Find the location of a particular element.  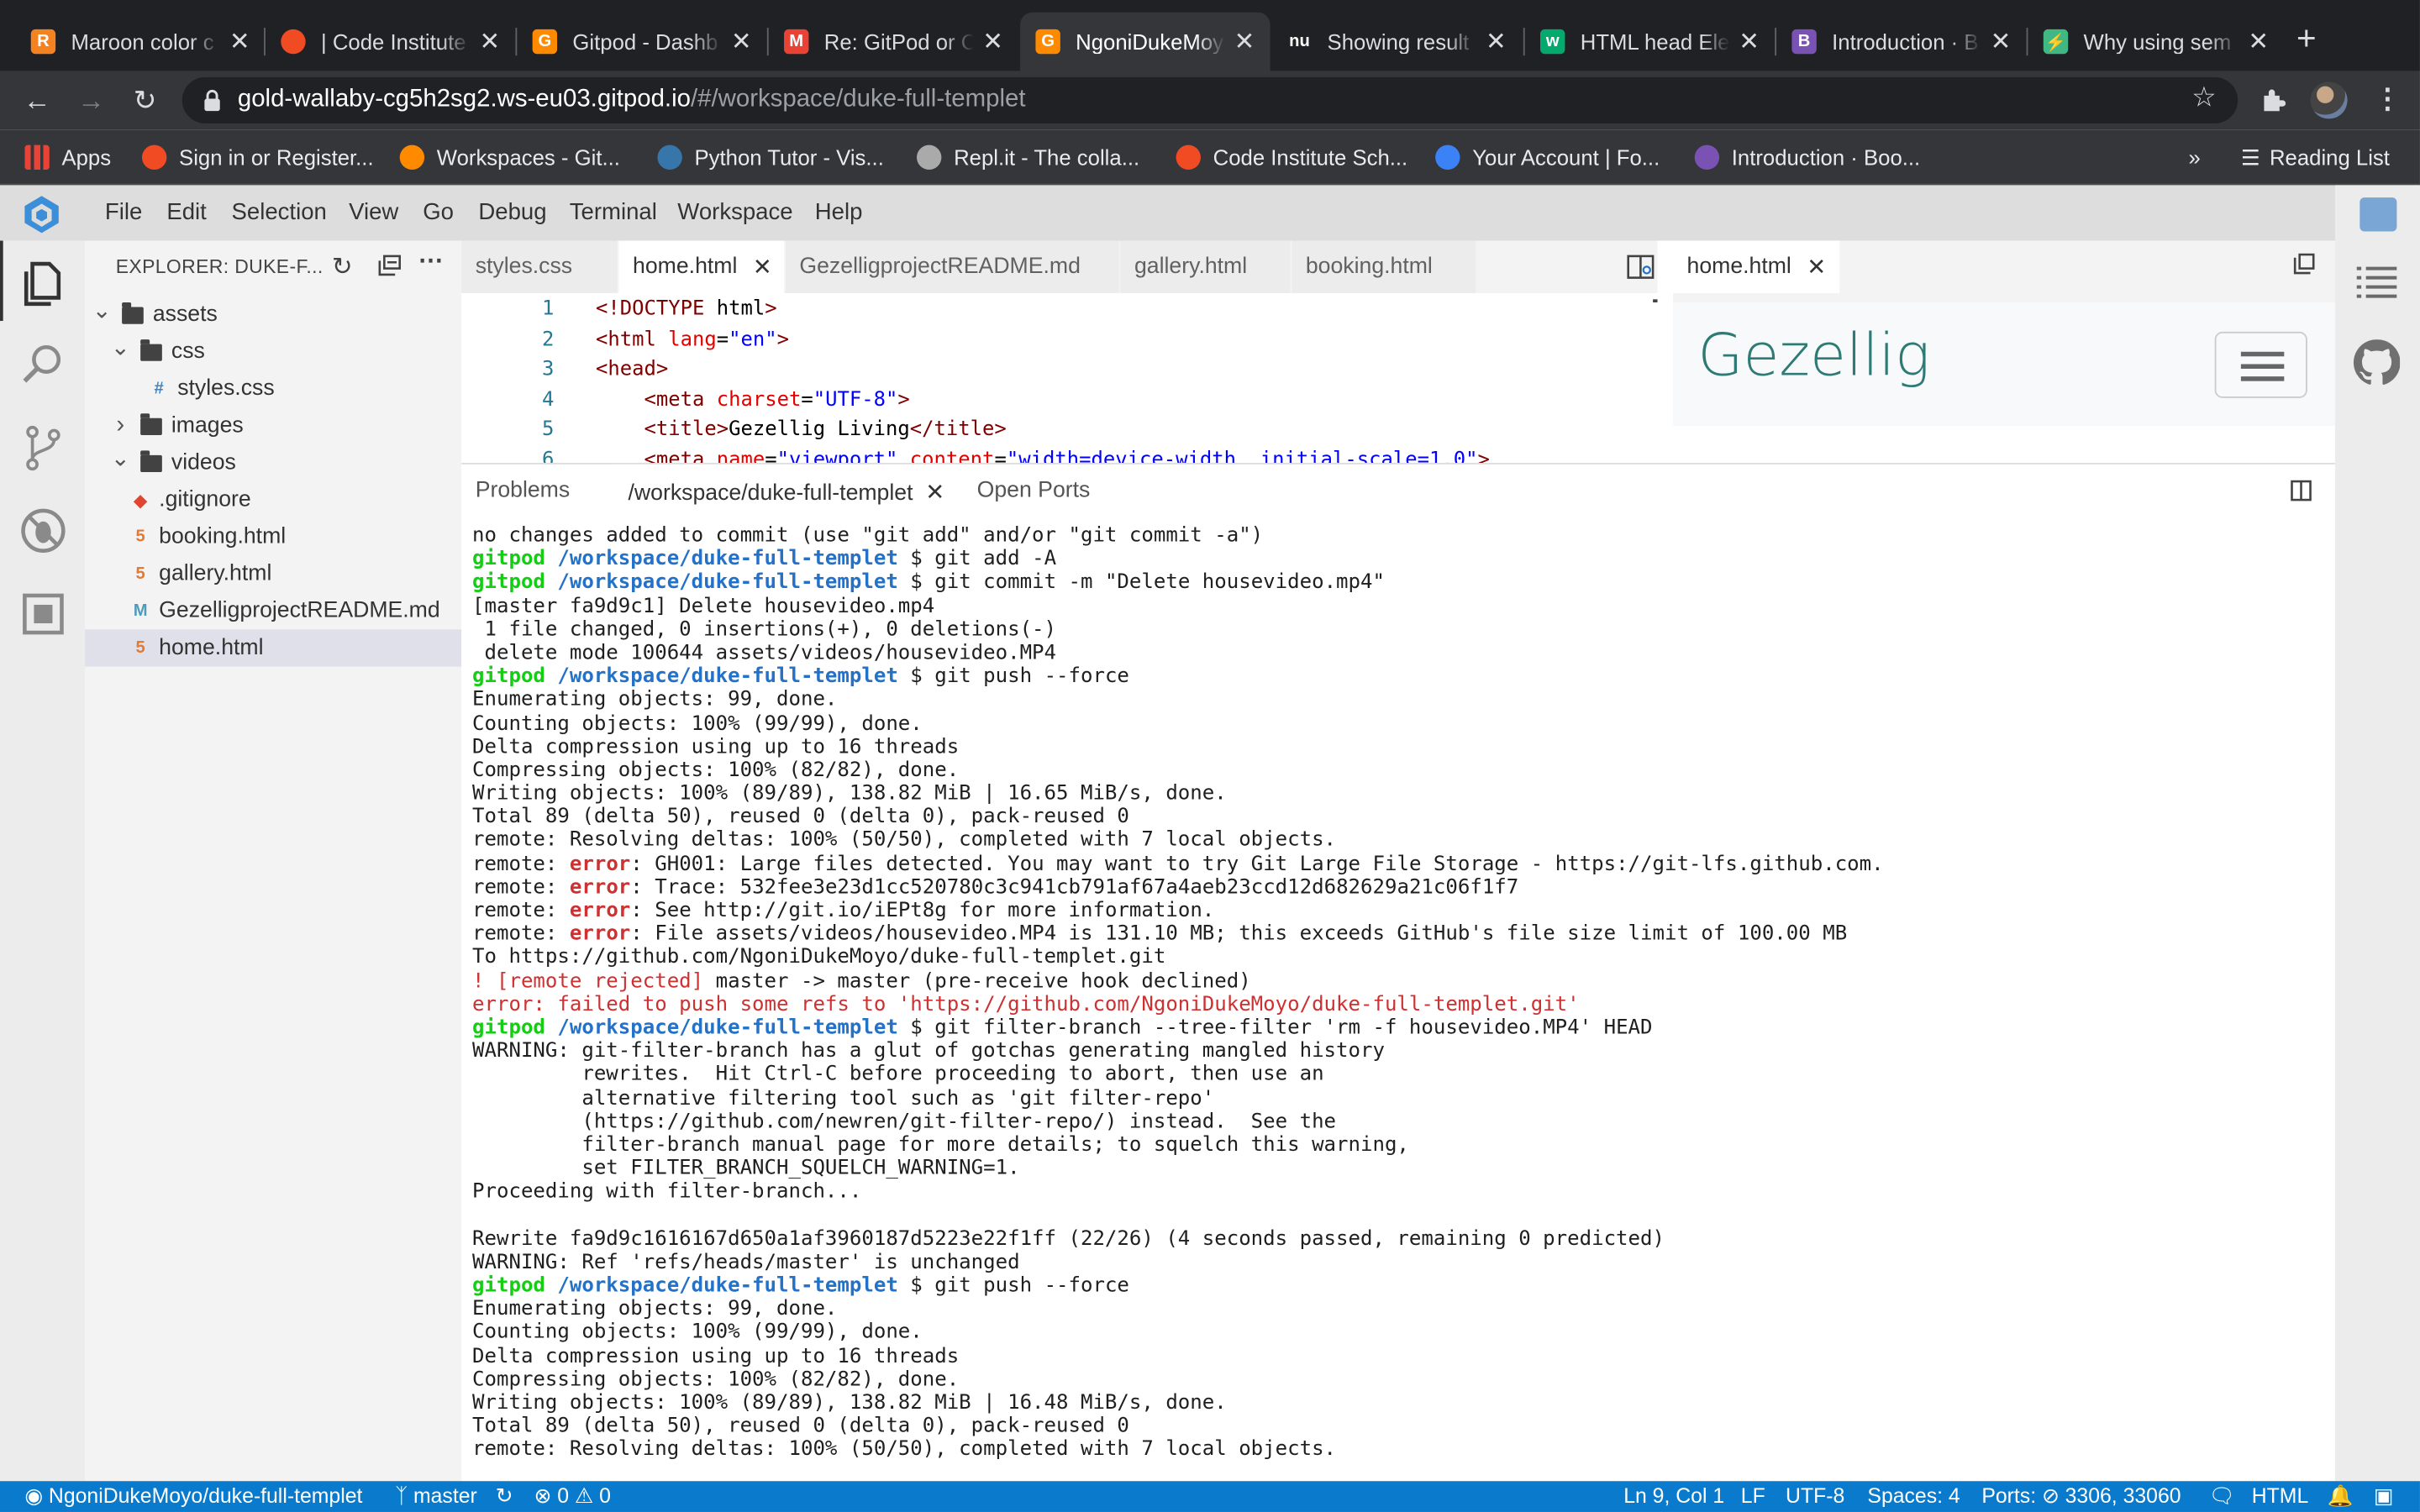

menu-selection: Selection is located at coordinates (279, 212).